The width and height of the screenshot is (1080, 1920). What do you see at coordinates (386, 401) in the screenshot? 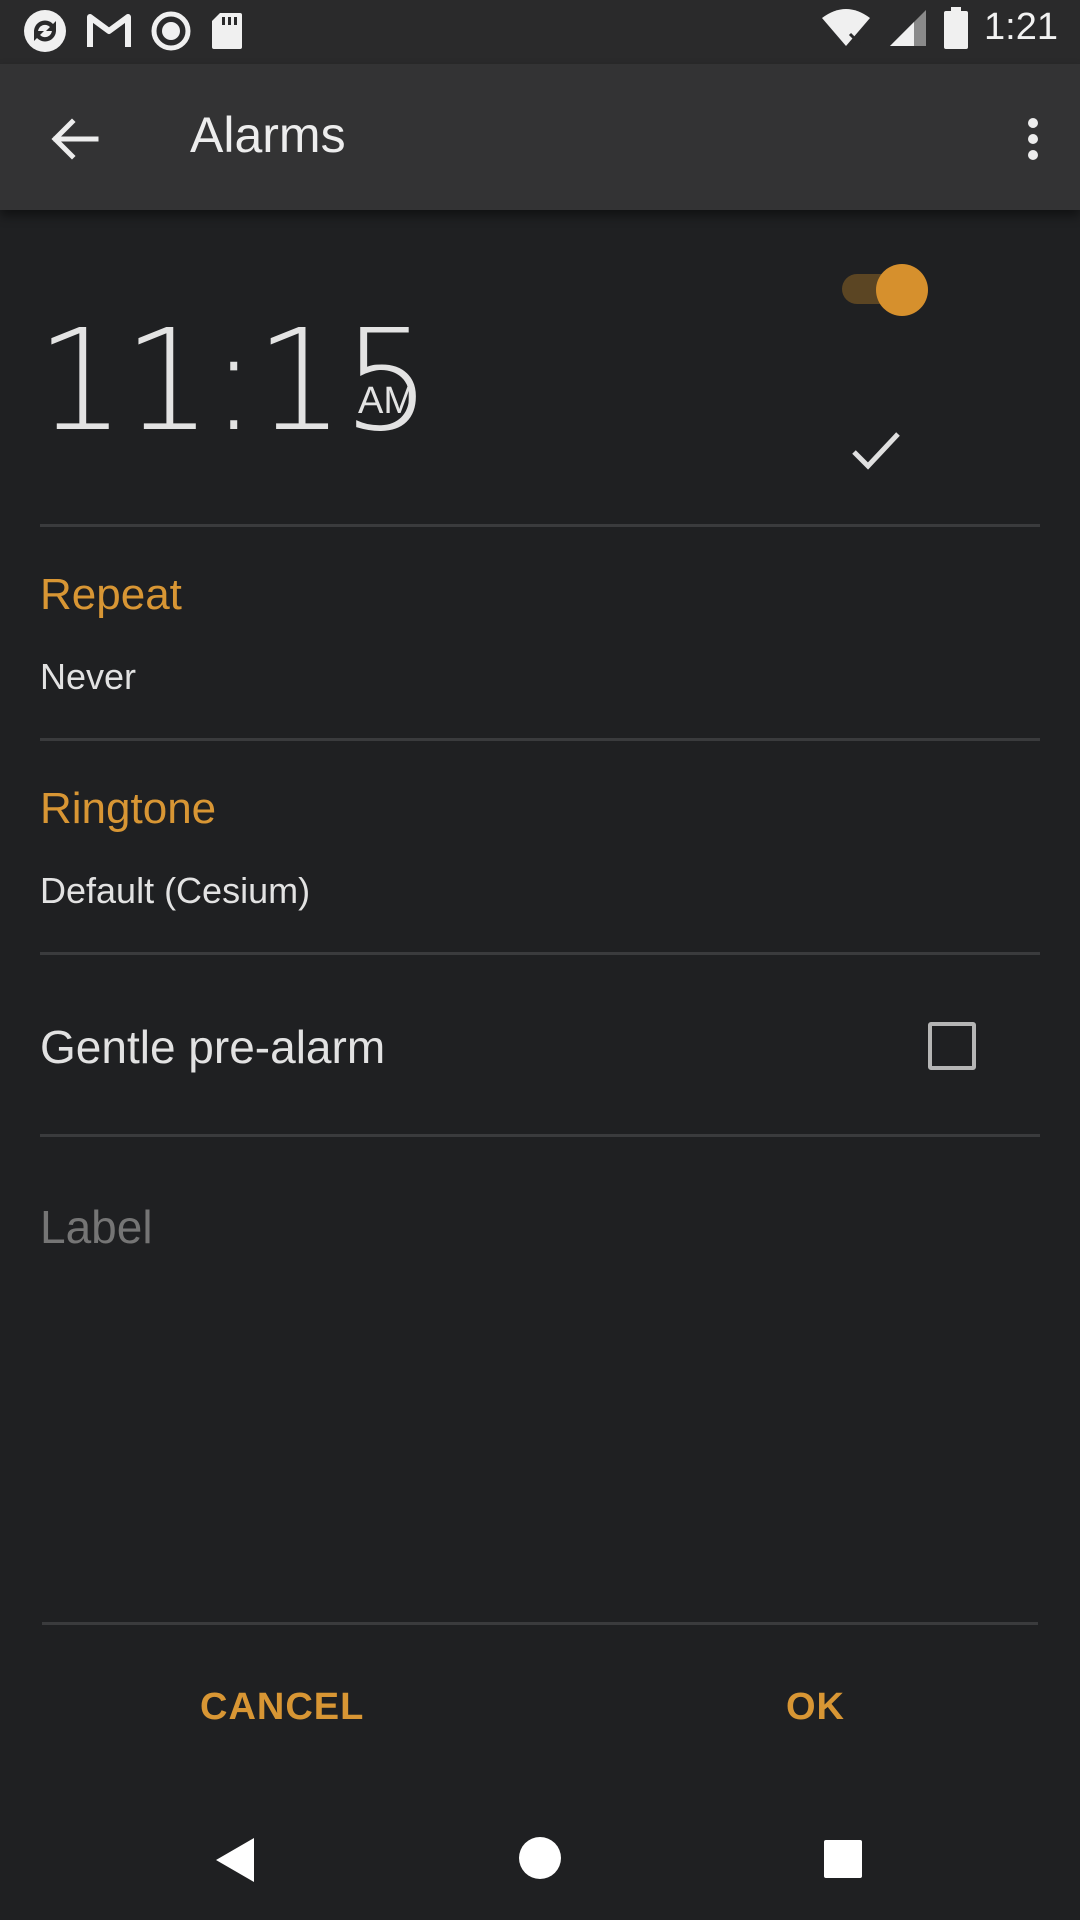
I see `alarm-ampm: AM` at bounding box center [386, 401].